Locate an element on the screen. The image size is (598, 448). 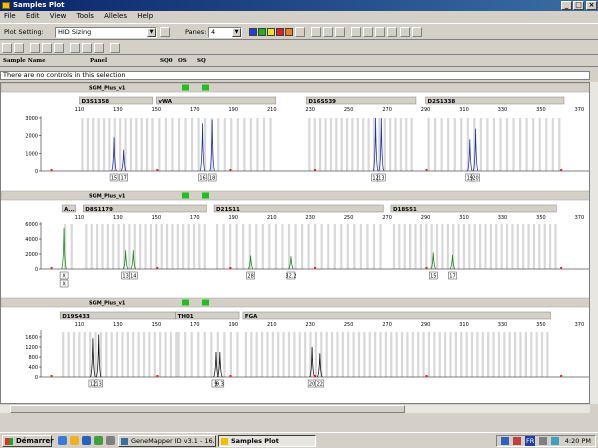
sample-name-header: Sample Name is located at coordinates (24, 61).